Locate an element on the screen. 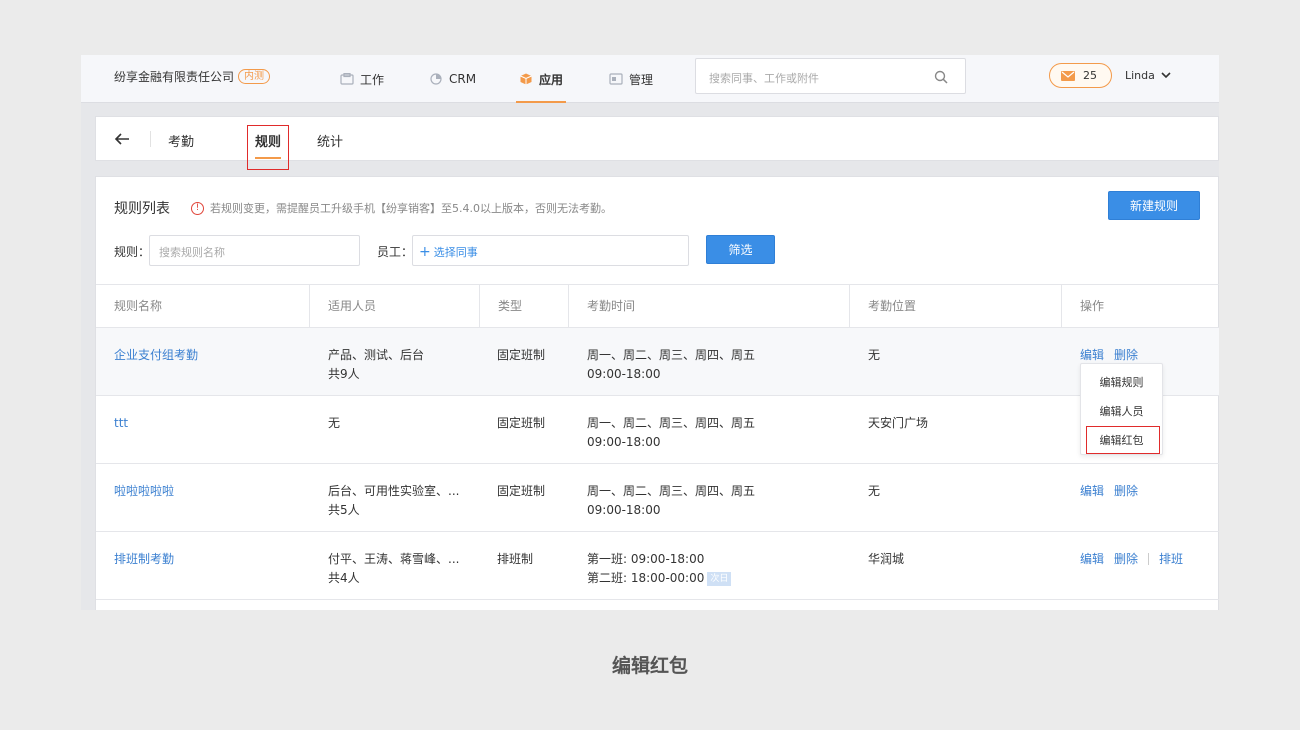  nav-item-manage: 管理 is located at coordinates (631, 79).